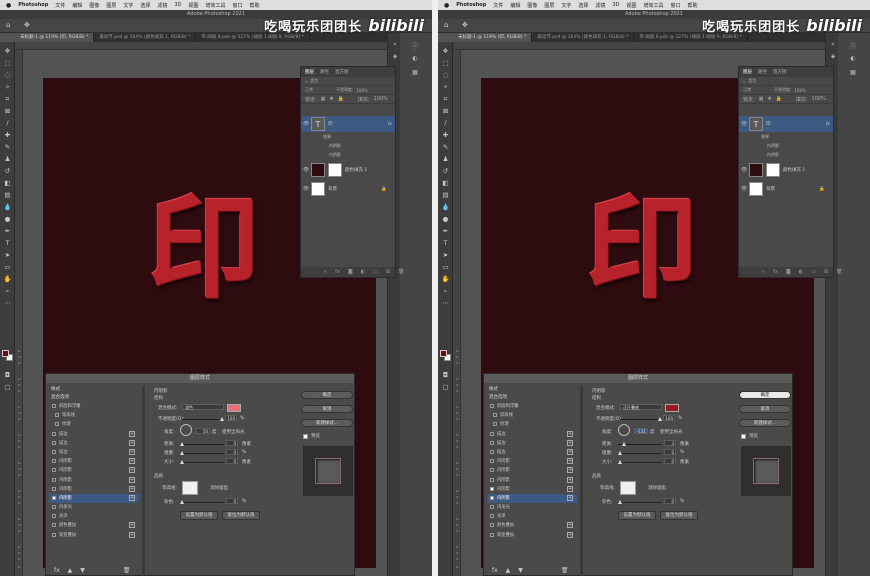 Image resolution: width=870 pixels, height=576 pixels. What do you see at coordinates (769, 99) in the screenshot?
I see `lock-position-icon: ✥` at bounding box center [769, 99].